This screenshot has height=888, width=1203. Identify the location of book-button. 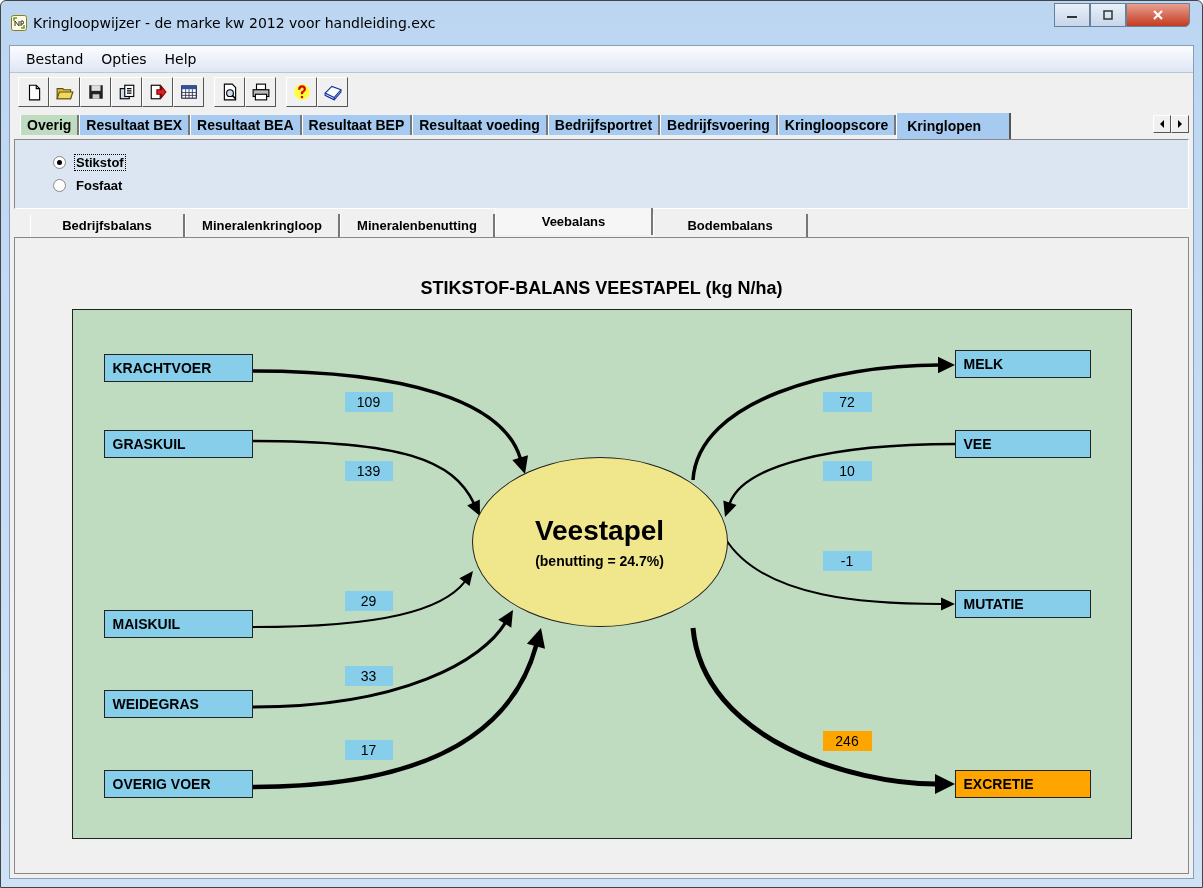
(332, 92).